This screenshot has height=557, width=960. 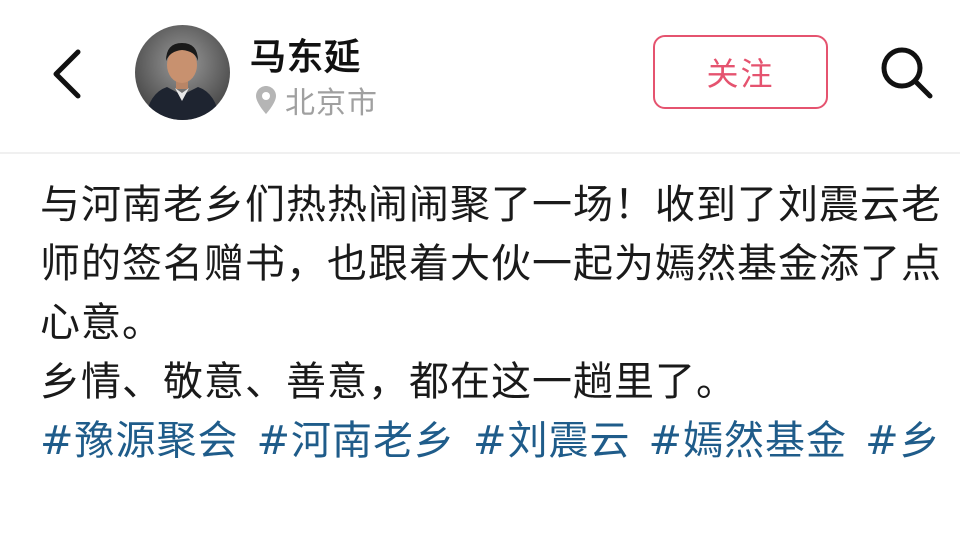 I want to click on follow-button: 关注, so click(x=740, y=72).